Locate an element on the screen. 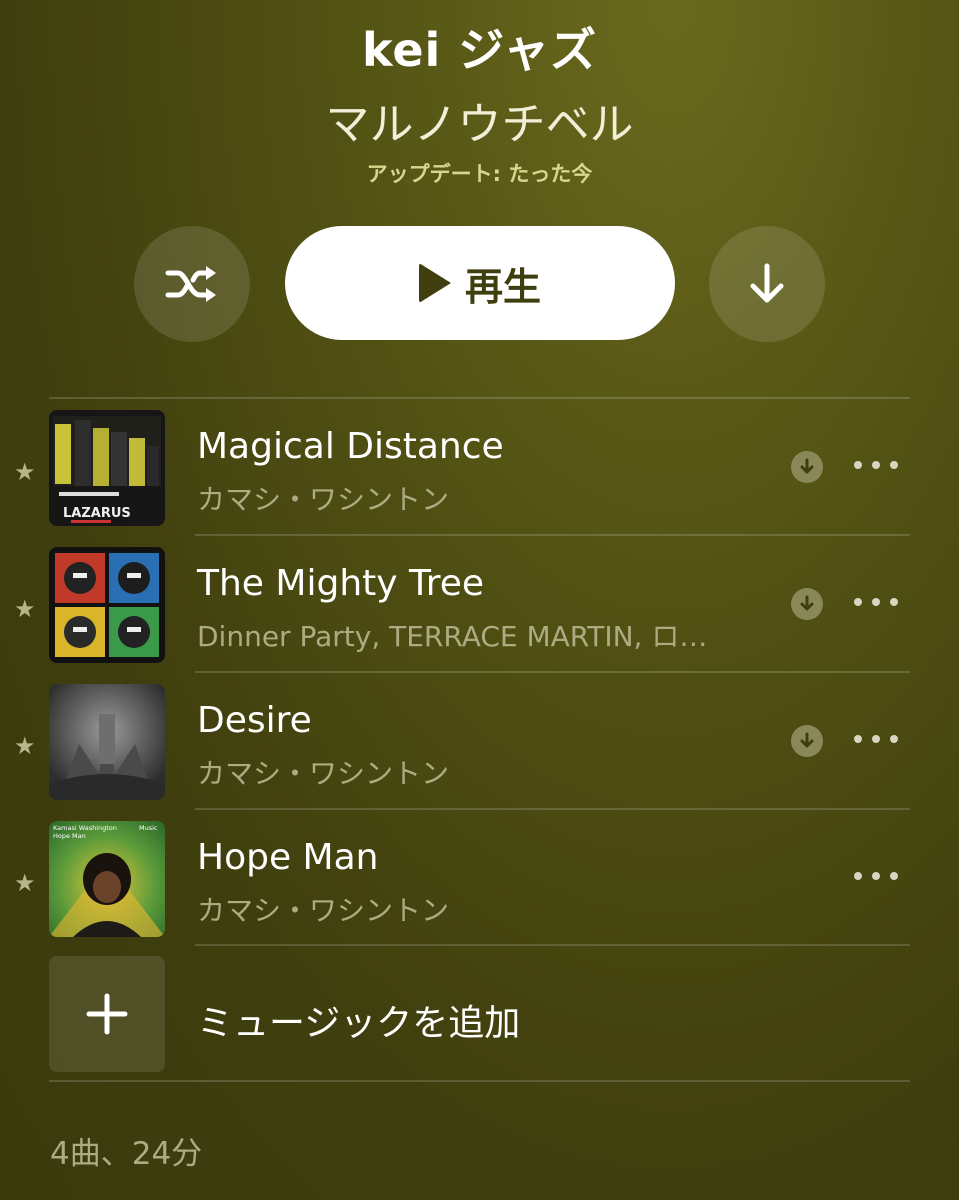  play-label: 再生 is located at coordinates (502, 286).